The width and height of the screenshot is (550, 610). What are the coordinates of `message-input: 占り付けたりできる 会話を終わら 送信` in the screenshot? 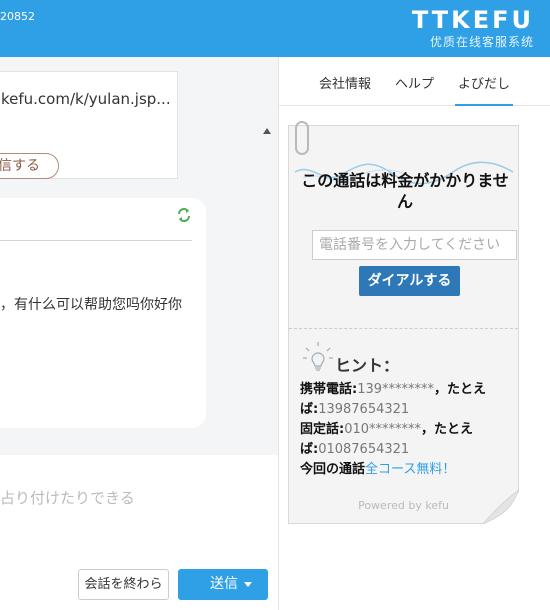 It's located at (139, 532).